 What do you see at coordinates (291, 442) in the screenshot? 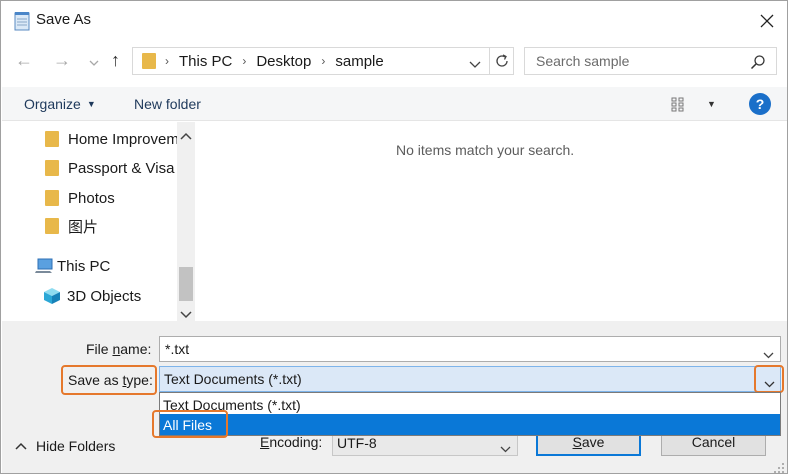
I see `encoding-label: Encoding:` at bounding box center [291, 442].